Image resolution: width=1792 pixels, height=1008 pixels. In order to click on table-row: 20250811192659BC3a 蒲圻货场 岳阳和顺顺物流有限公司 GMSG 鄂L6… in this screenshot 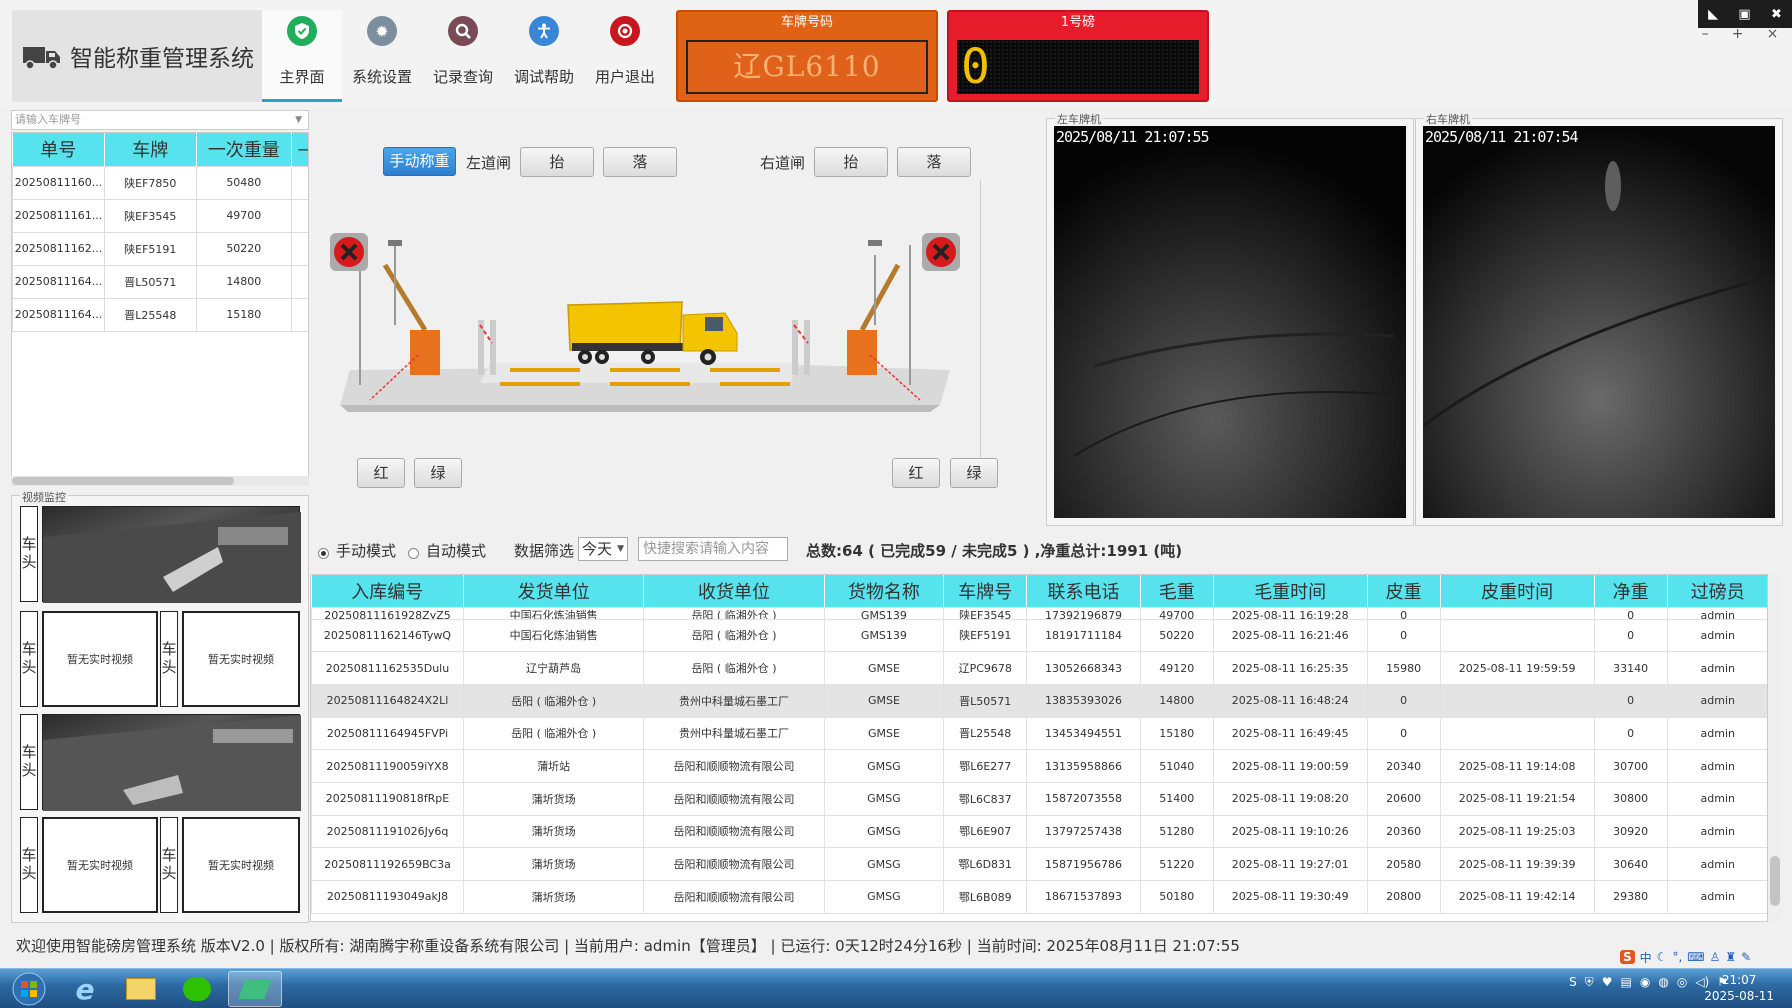, I will do `click(1039, 864)`.